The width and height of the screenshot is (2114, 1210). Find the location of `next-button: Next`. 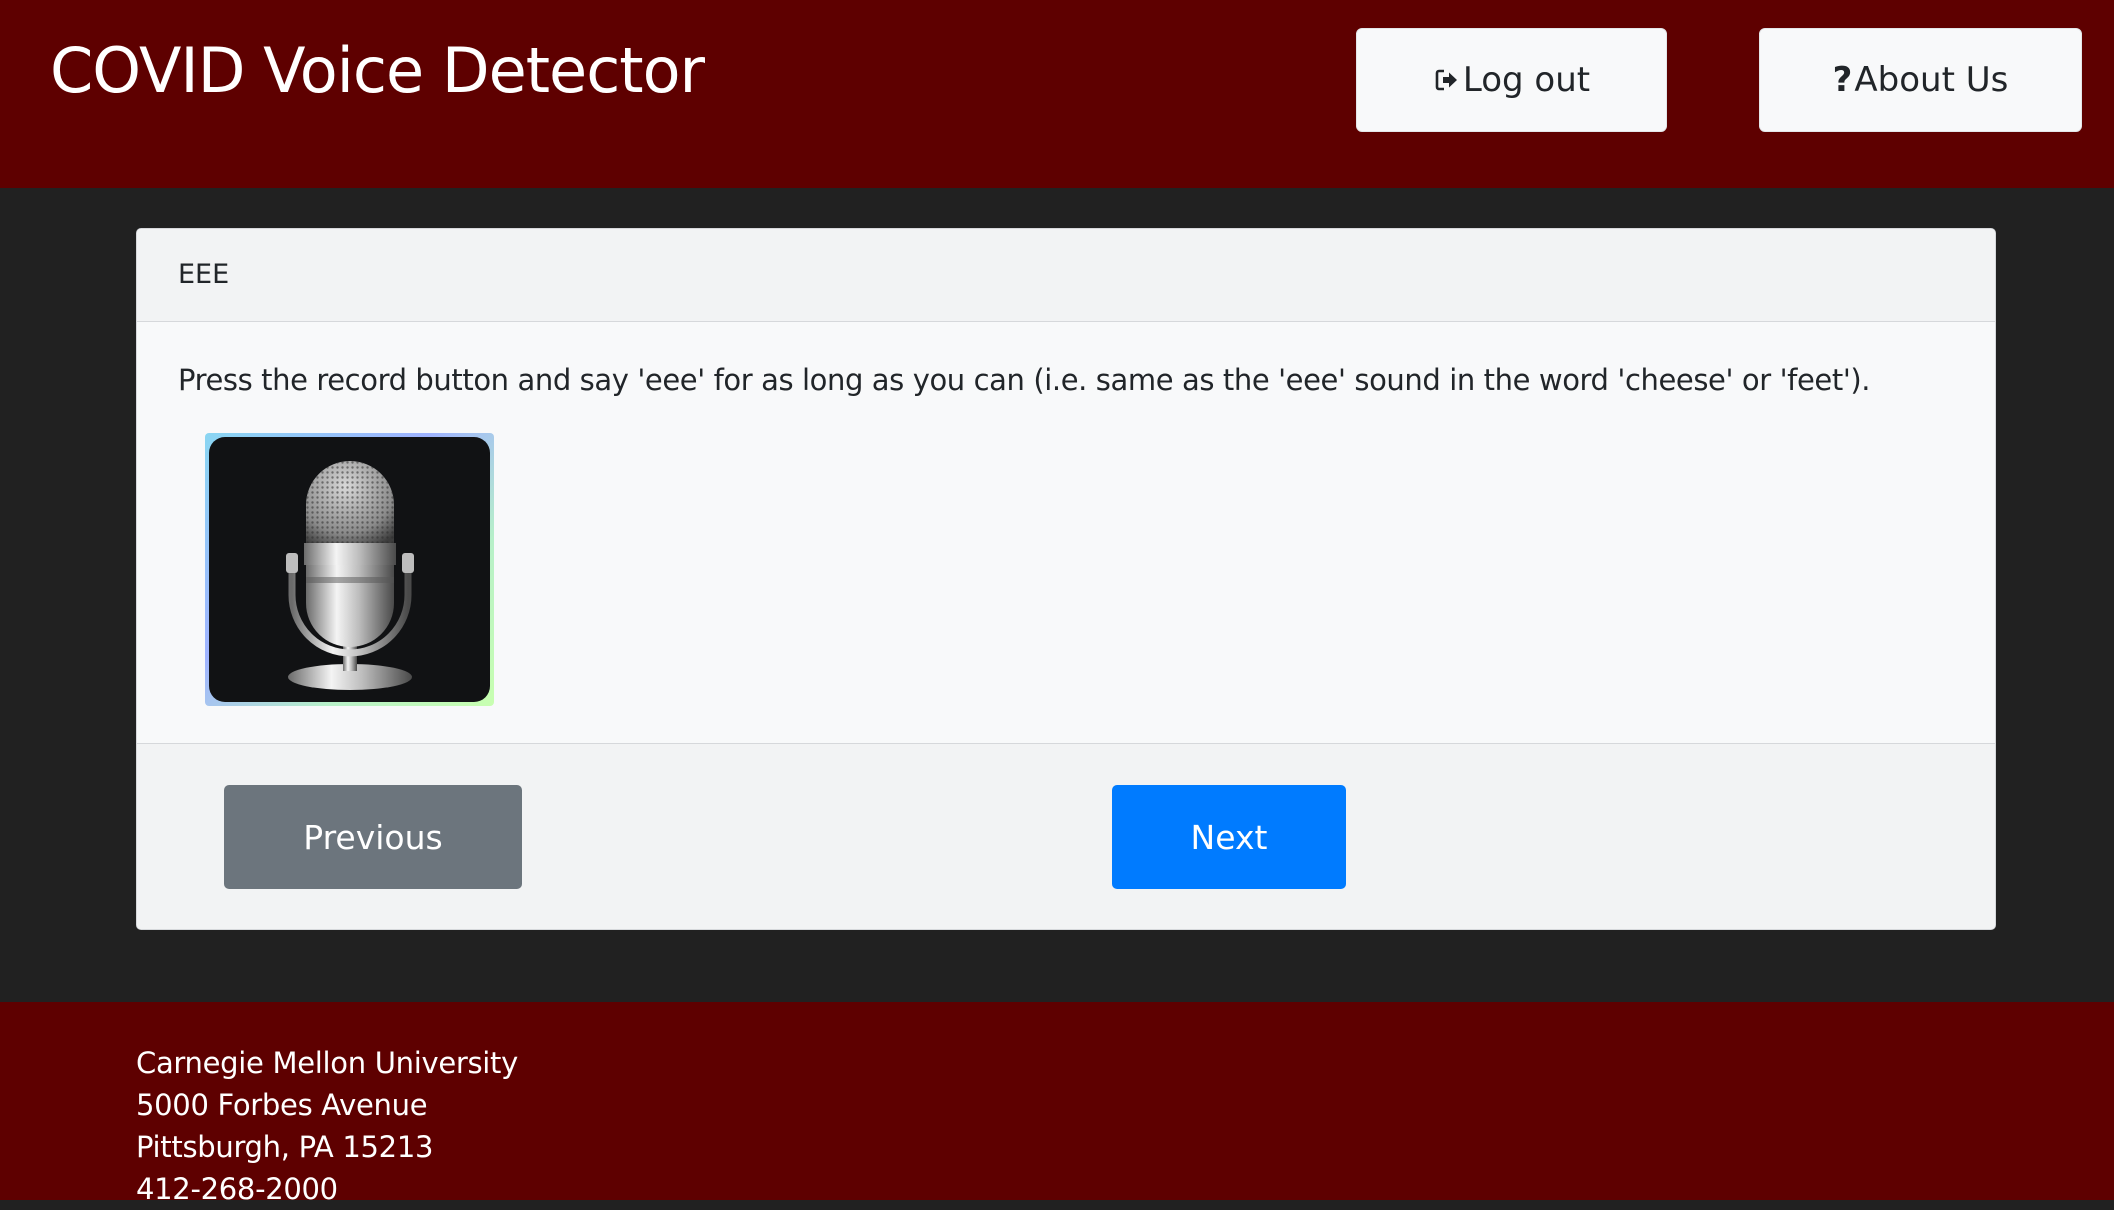

next-button: Next is located at coordinates (1229, 837).